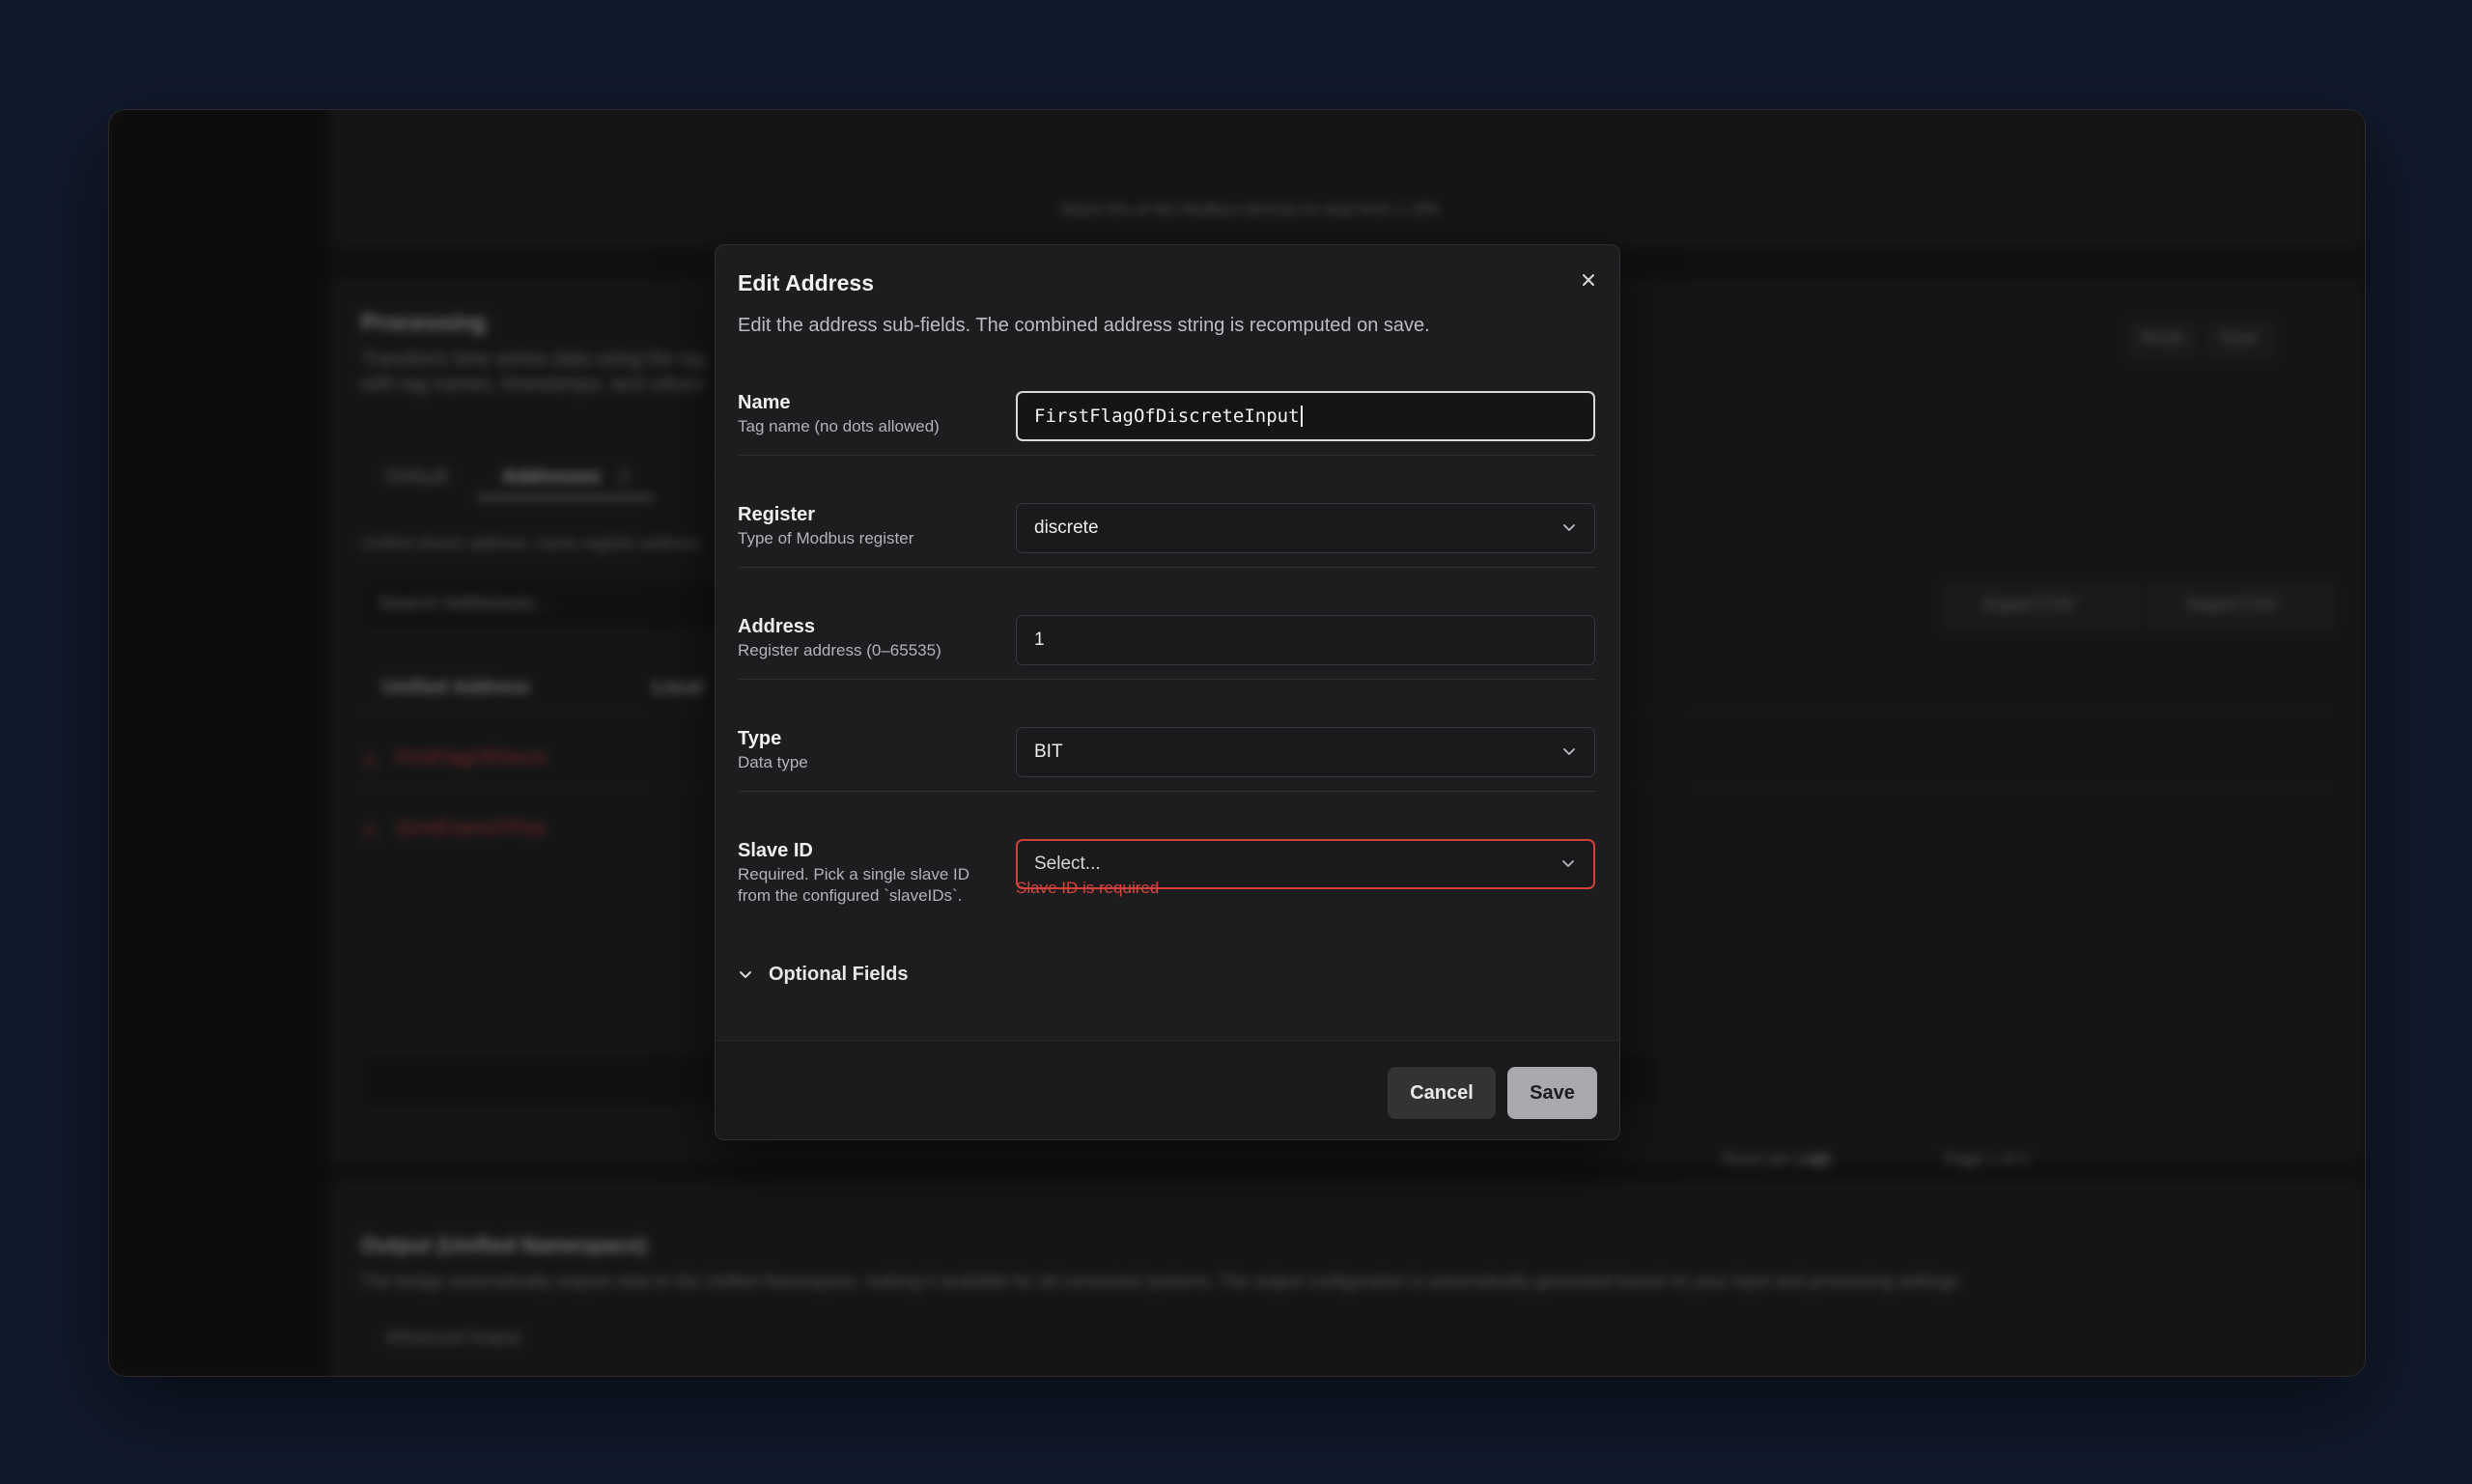 This screenshot has height=1484, width=2472. What do you see at coordinates (1066, 528) in the screenshot?
I see `register-select-value: discrete` at bounding box center [1066, 528].